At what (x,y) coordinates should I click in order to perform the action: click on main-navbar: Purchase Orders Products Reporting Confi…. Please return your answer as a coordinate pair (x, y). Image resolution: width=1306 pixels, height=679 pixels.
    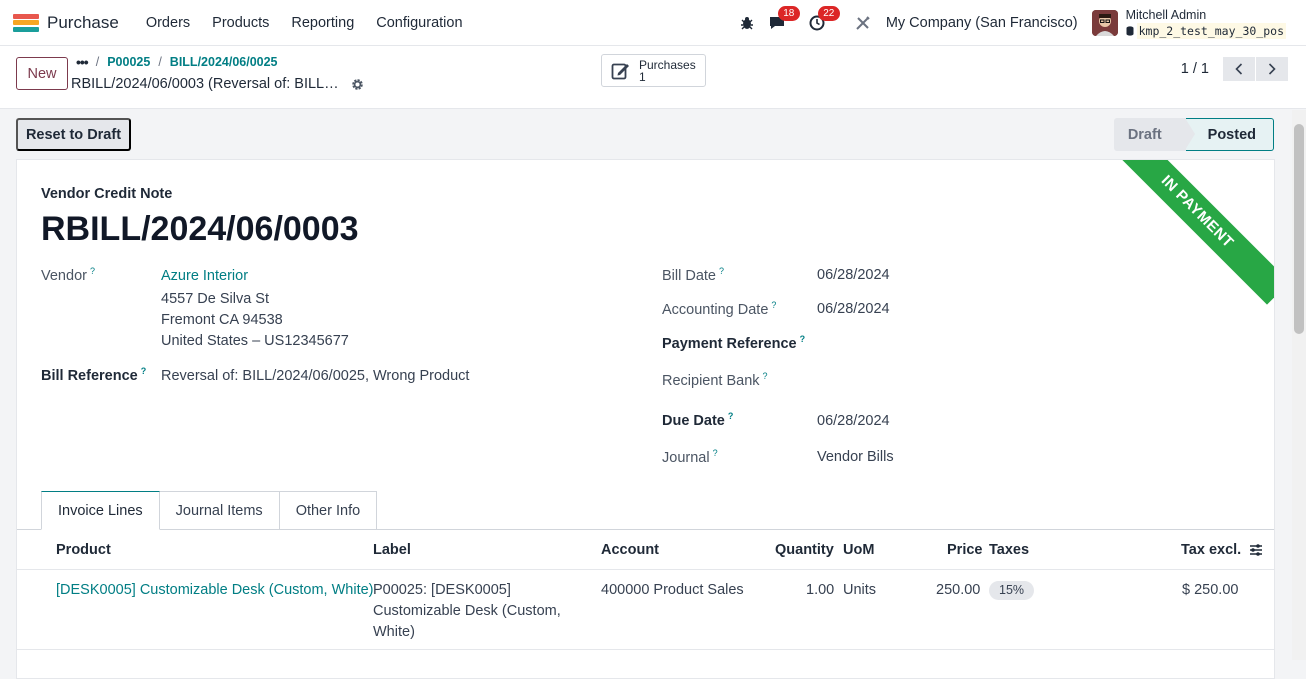
    Looking at the image, I should click on (653, 23).